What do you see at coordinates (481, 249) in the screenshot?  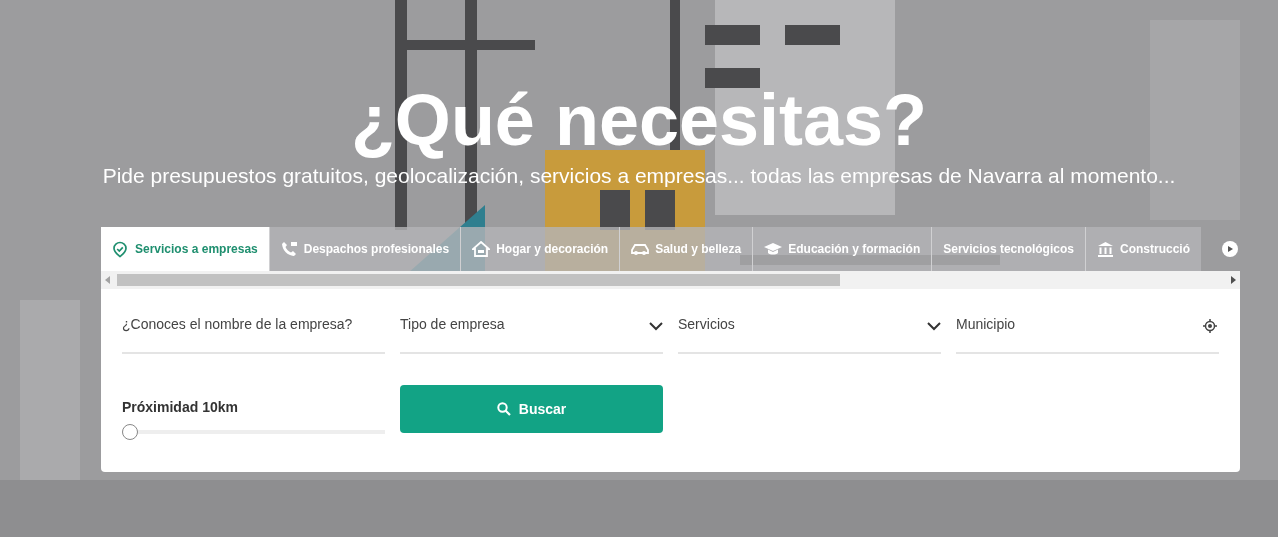 I see `house-icon` at bounding box center [481, 249].